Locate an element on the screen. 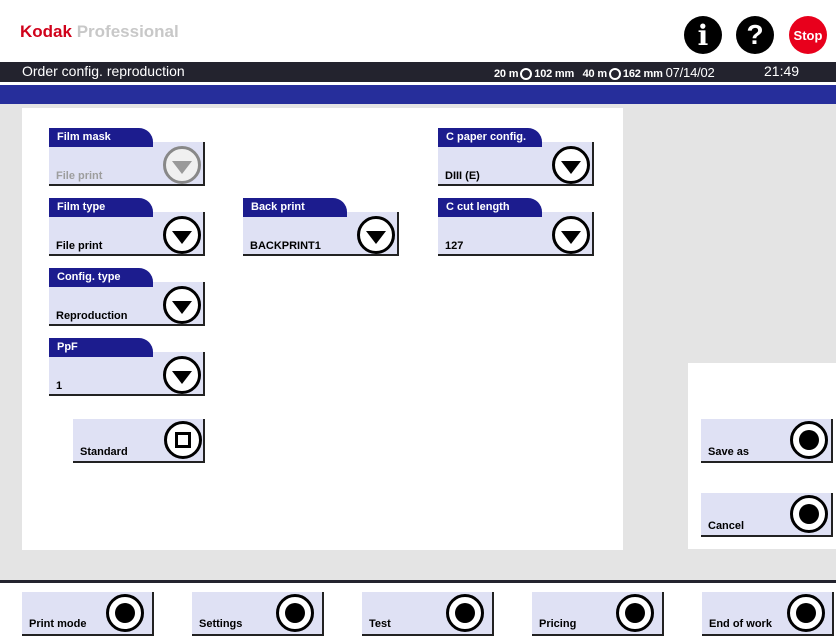  button-label: End of work is located at coordinates (740, 624).